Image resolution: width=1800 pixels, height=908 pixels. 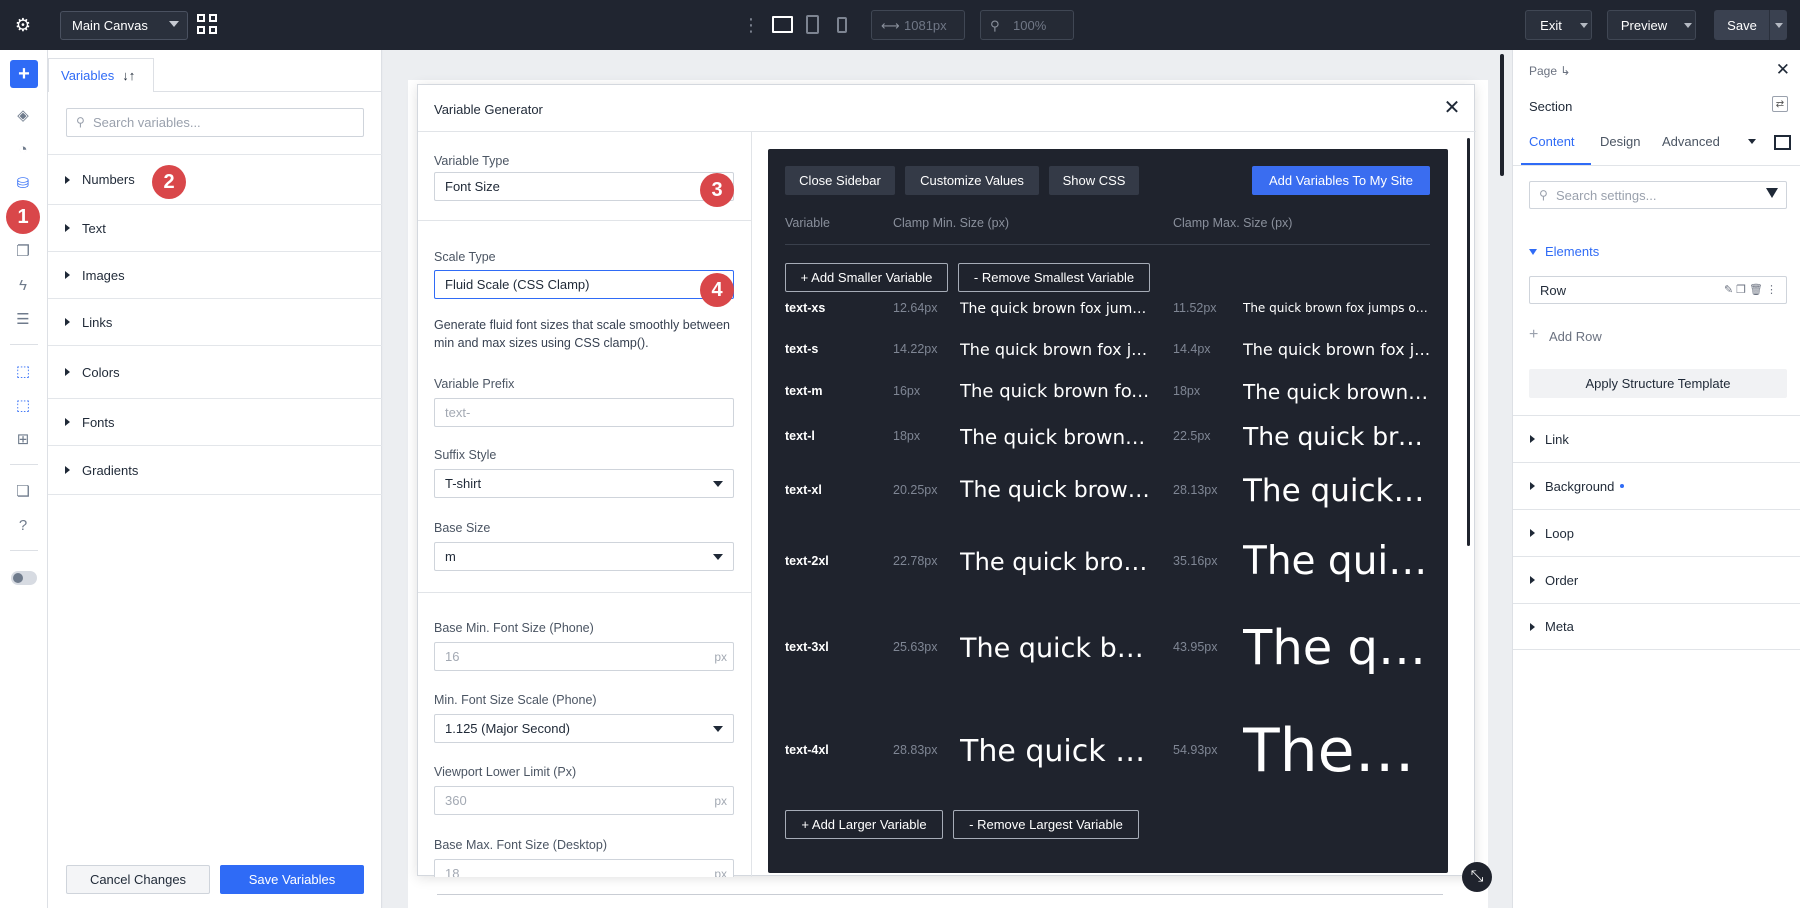 What do you see at coordinates (124, 25) in the screenshot?
I see `canvas-select: Main Canvas` at bounding box center [124, 25].